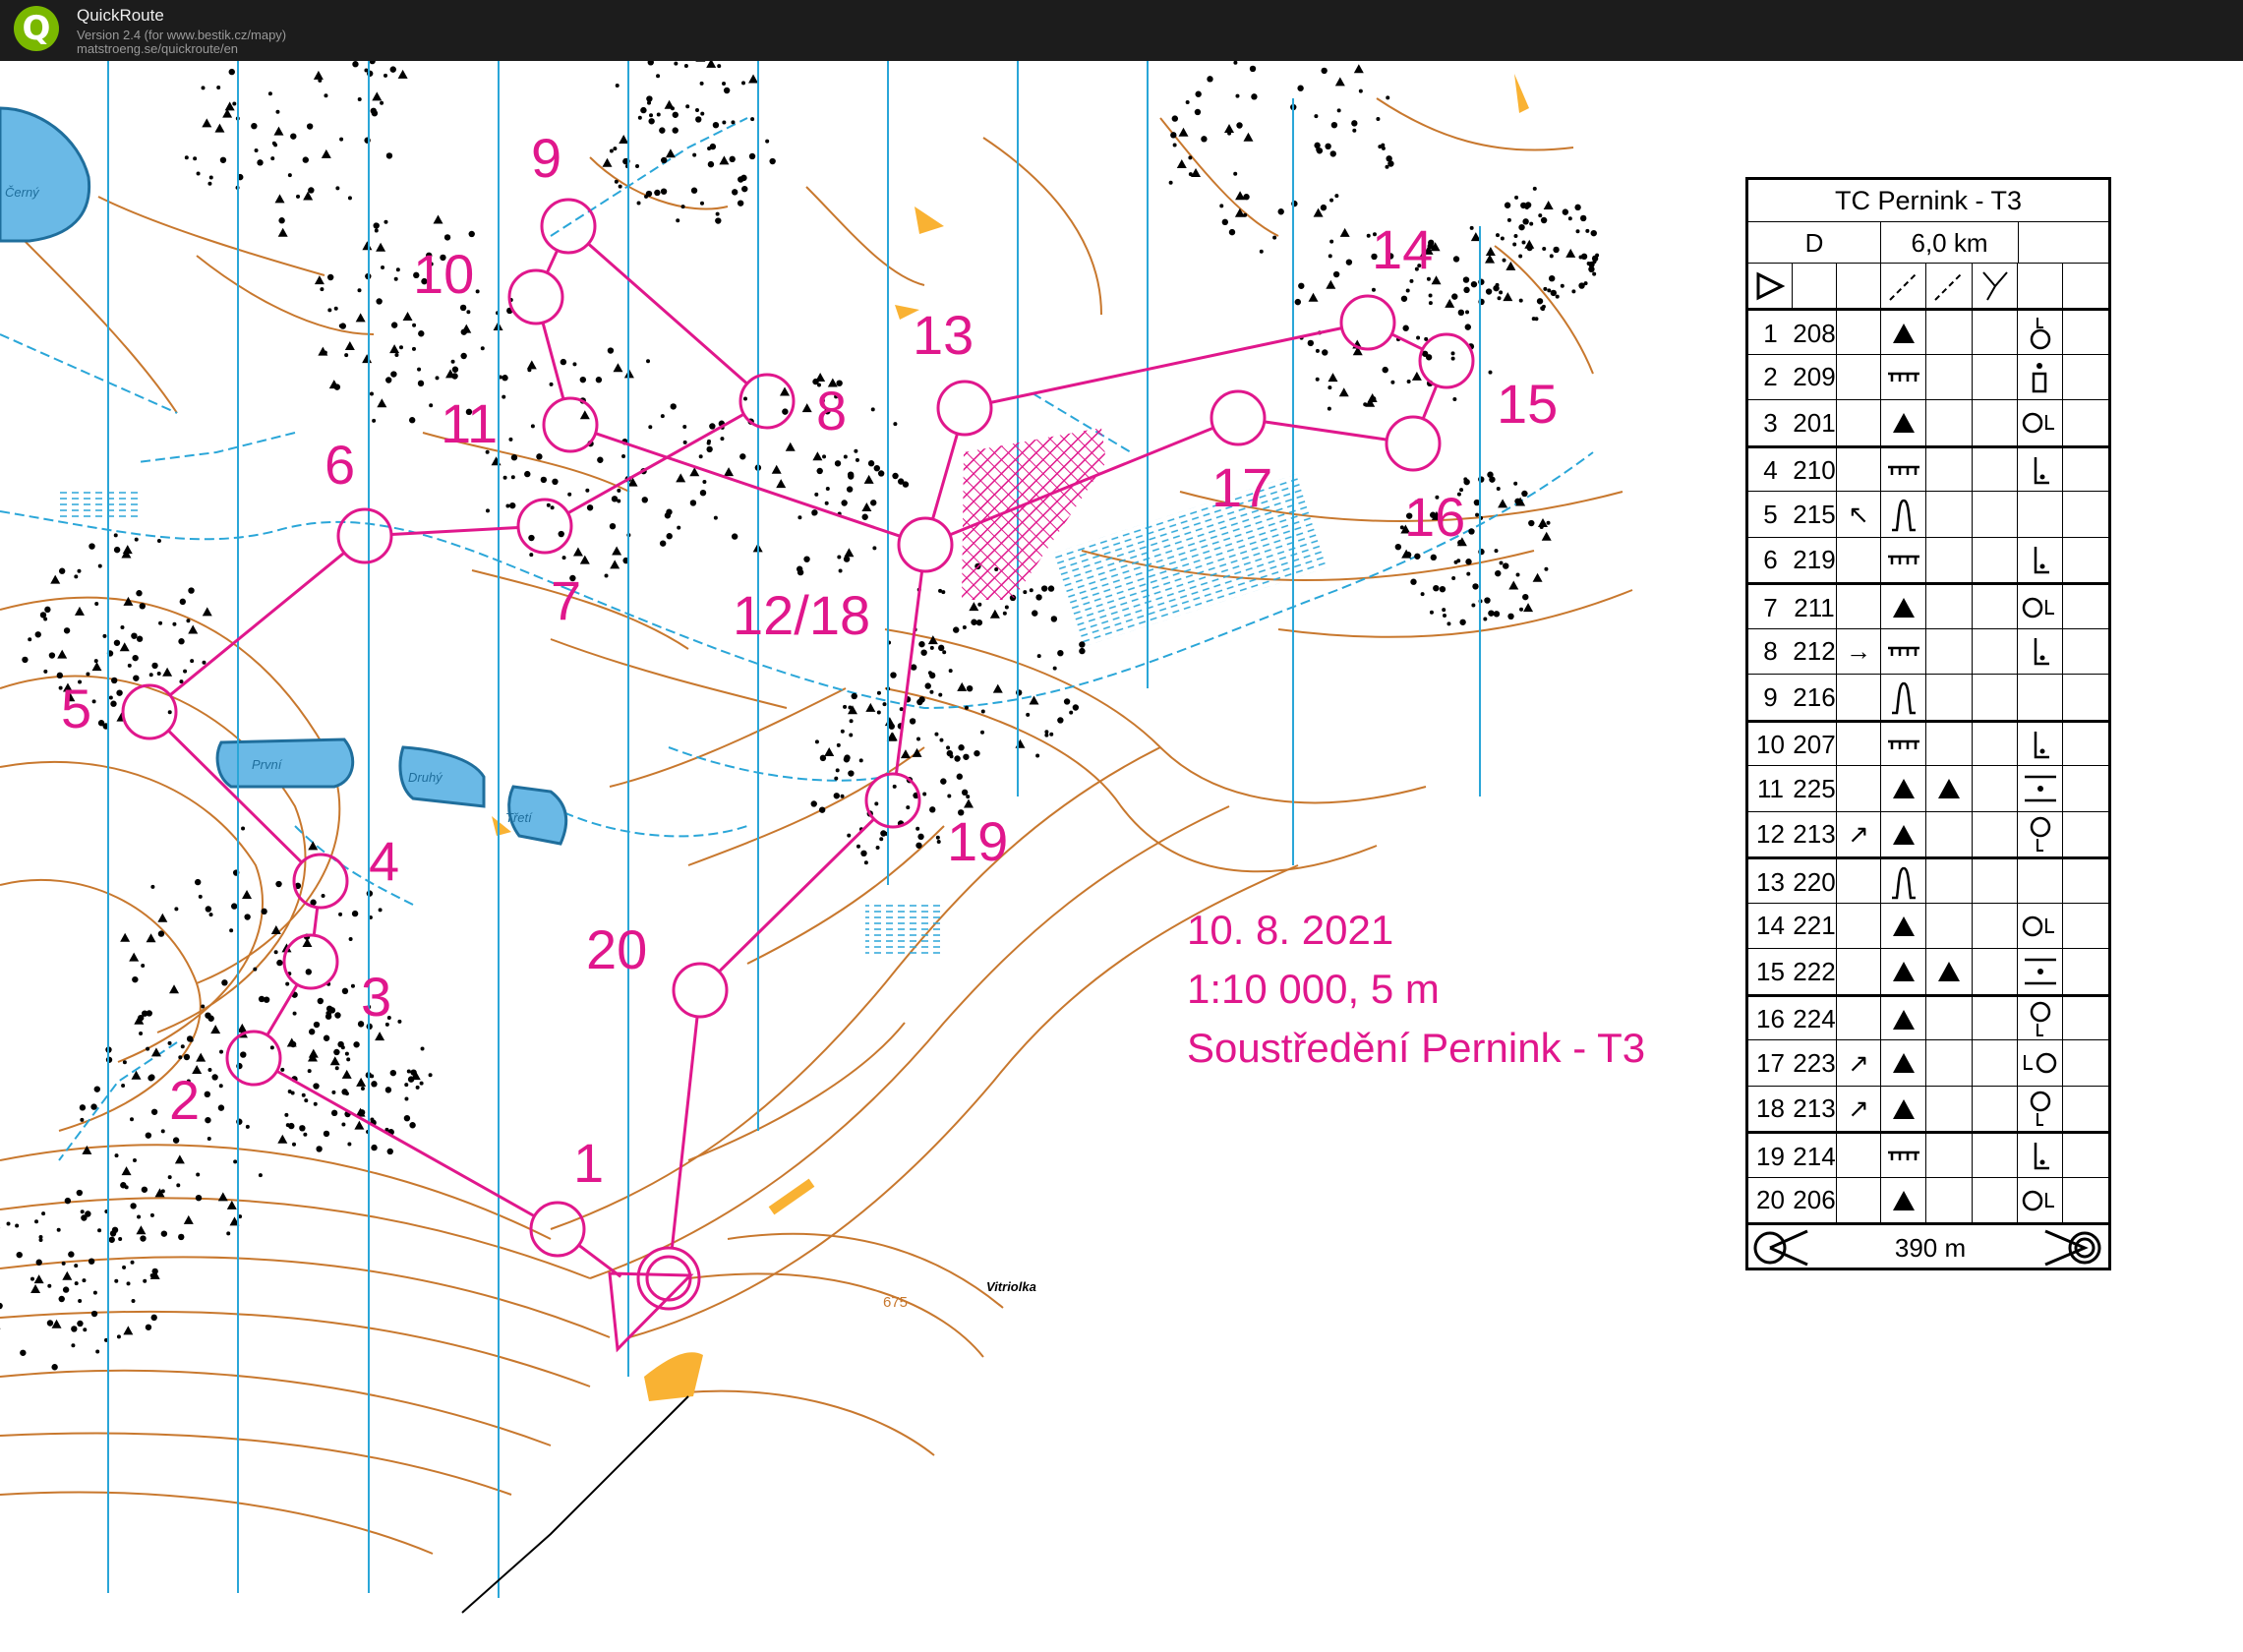  I want to click on position-foot-icon, so click(2041, 744).